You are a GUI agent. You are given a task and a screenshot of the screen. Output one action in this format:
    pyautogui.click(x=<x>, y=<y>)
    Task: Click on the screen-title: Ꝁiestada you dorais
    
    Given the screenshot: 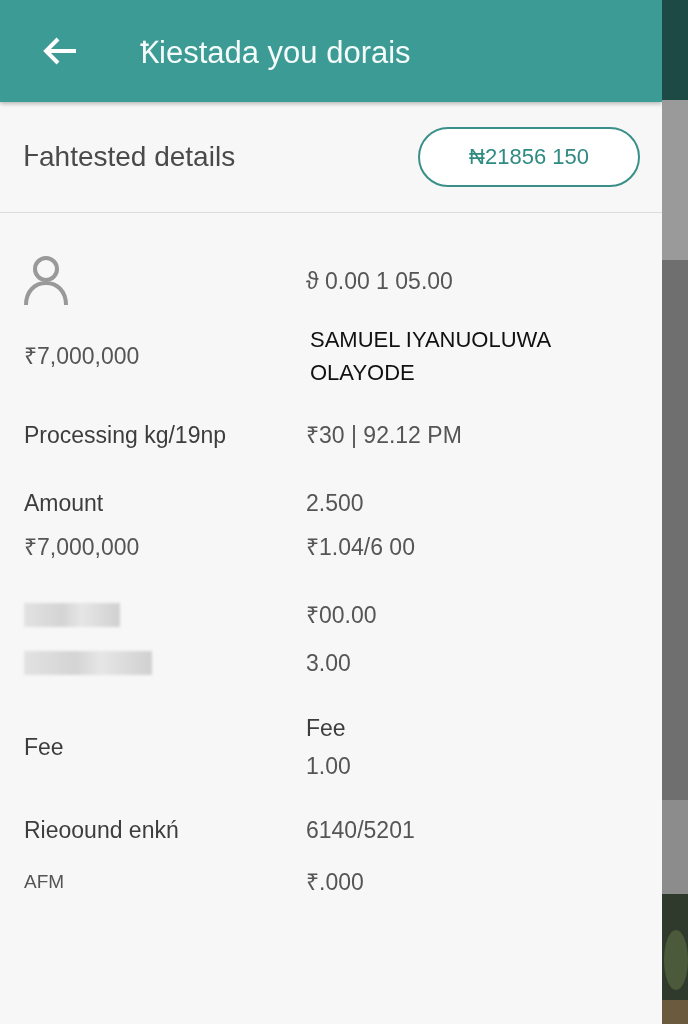 What is the action you would take?
    pyautogui.click(x=275, y=53)
    